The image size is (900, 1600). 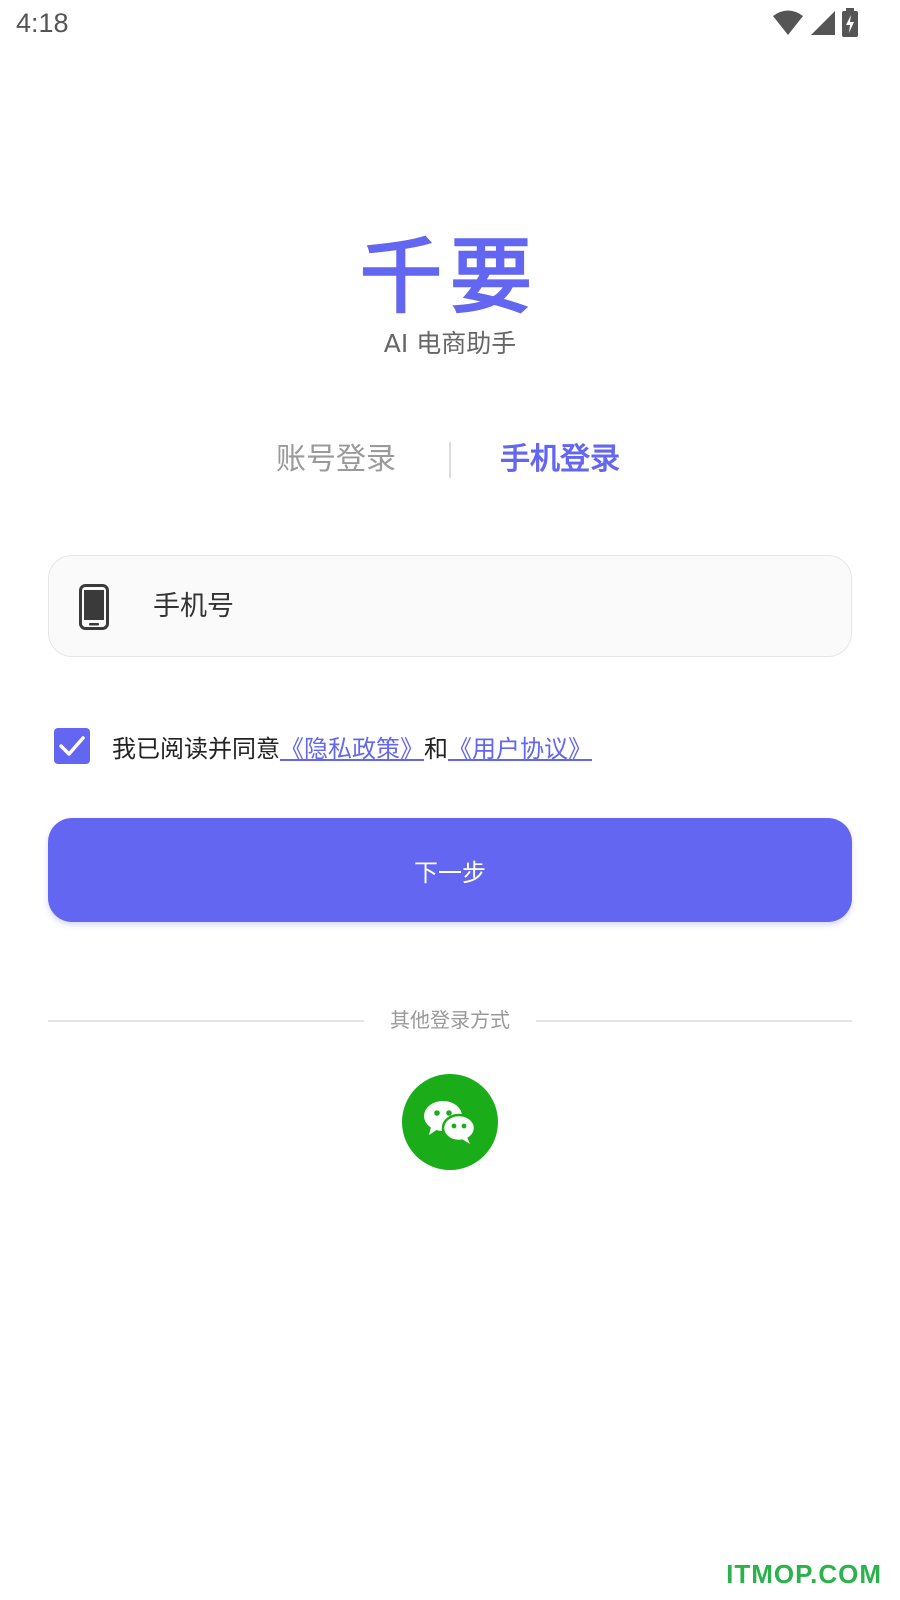 I want to click on agreement-row: 我已阅读并同意 《隐私政策》和《用户协议》, so click(x=323, y=746).